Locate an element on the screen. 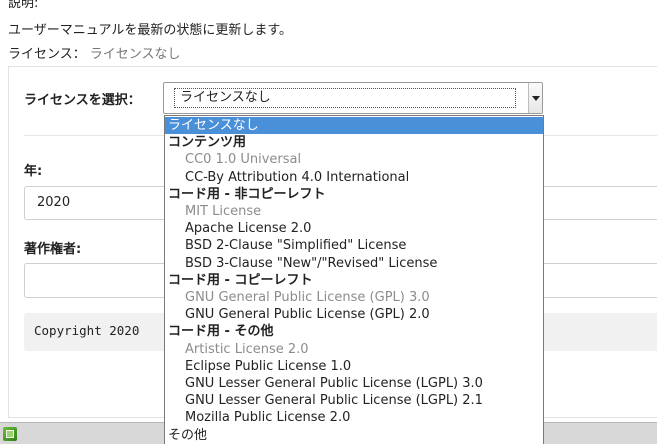 This screenshot has width=657, height=444. dropdown-group-label: コード用 - 非コピーレフト is located at coordinates (247, 194).